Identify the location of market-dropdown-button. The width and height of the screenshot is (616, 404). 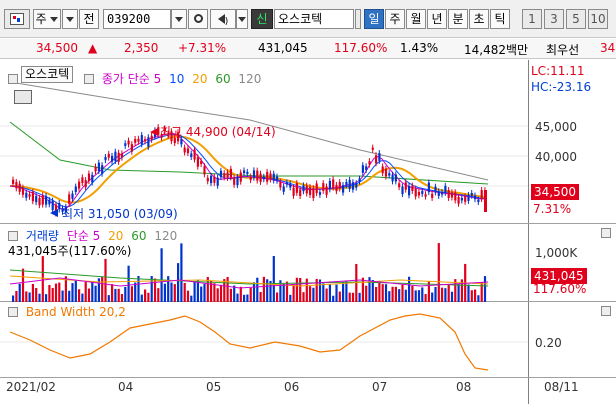
(70, 19).